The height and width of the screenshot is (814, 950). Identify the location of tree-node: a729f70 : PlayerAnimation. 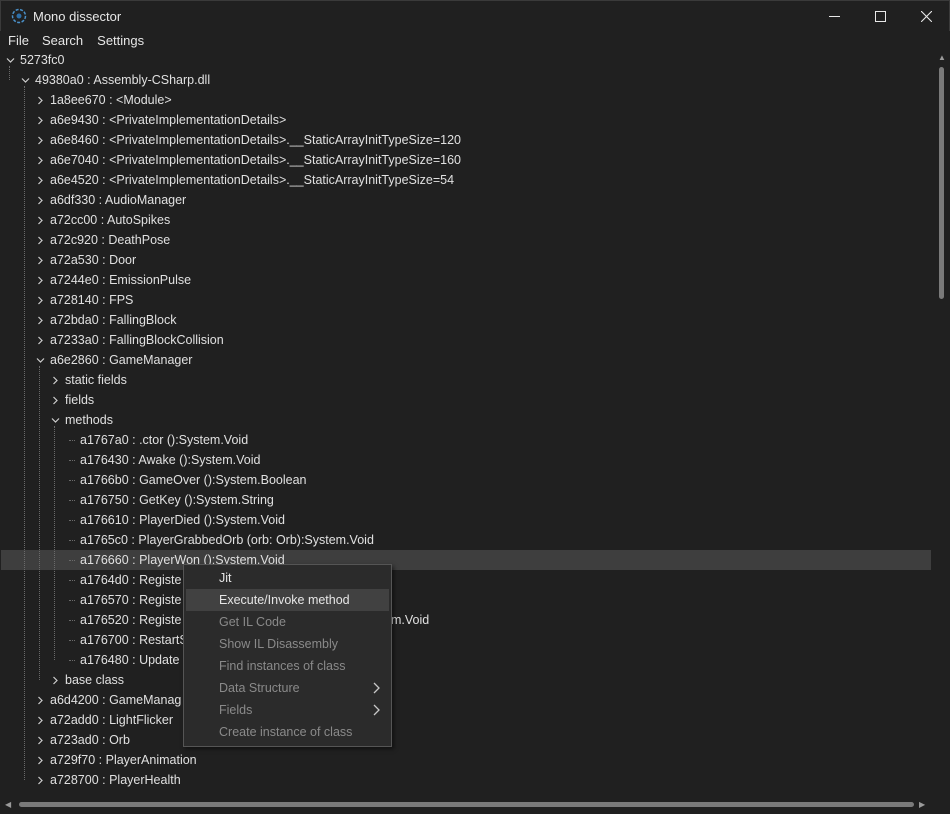
(466, 760).